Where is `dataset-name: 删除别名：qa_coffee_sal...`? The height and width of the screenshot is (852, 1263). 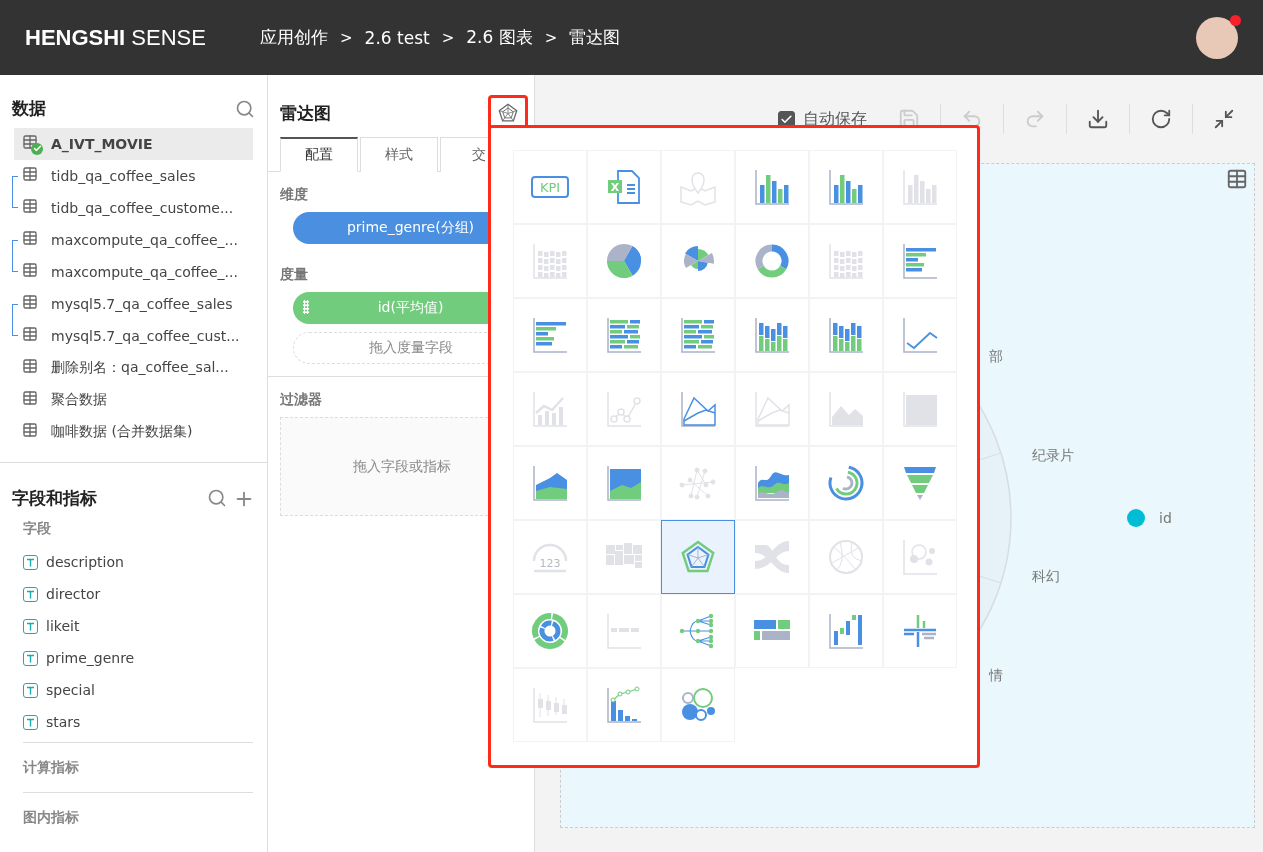
dataset-name: 删除别名：qa_coffee_sal... is located at coordinates (140, 368).